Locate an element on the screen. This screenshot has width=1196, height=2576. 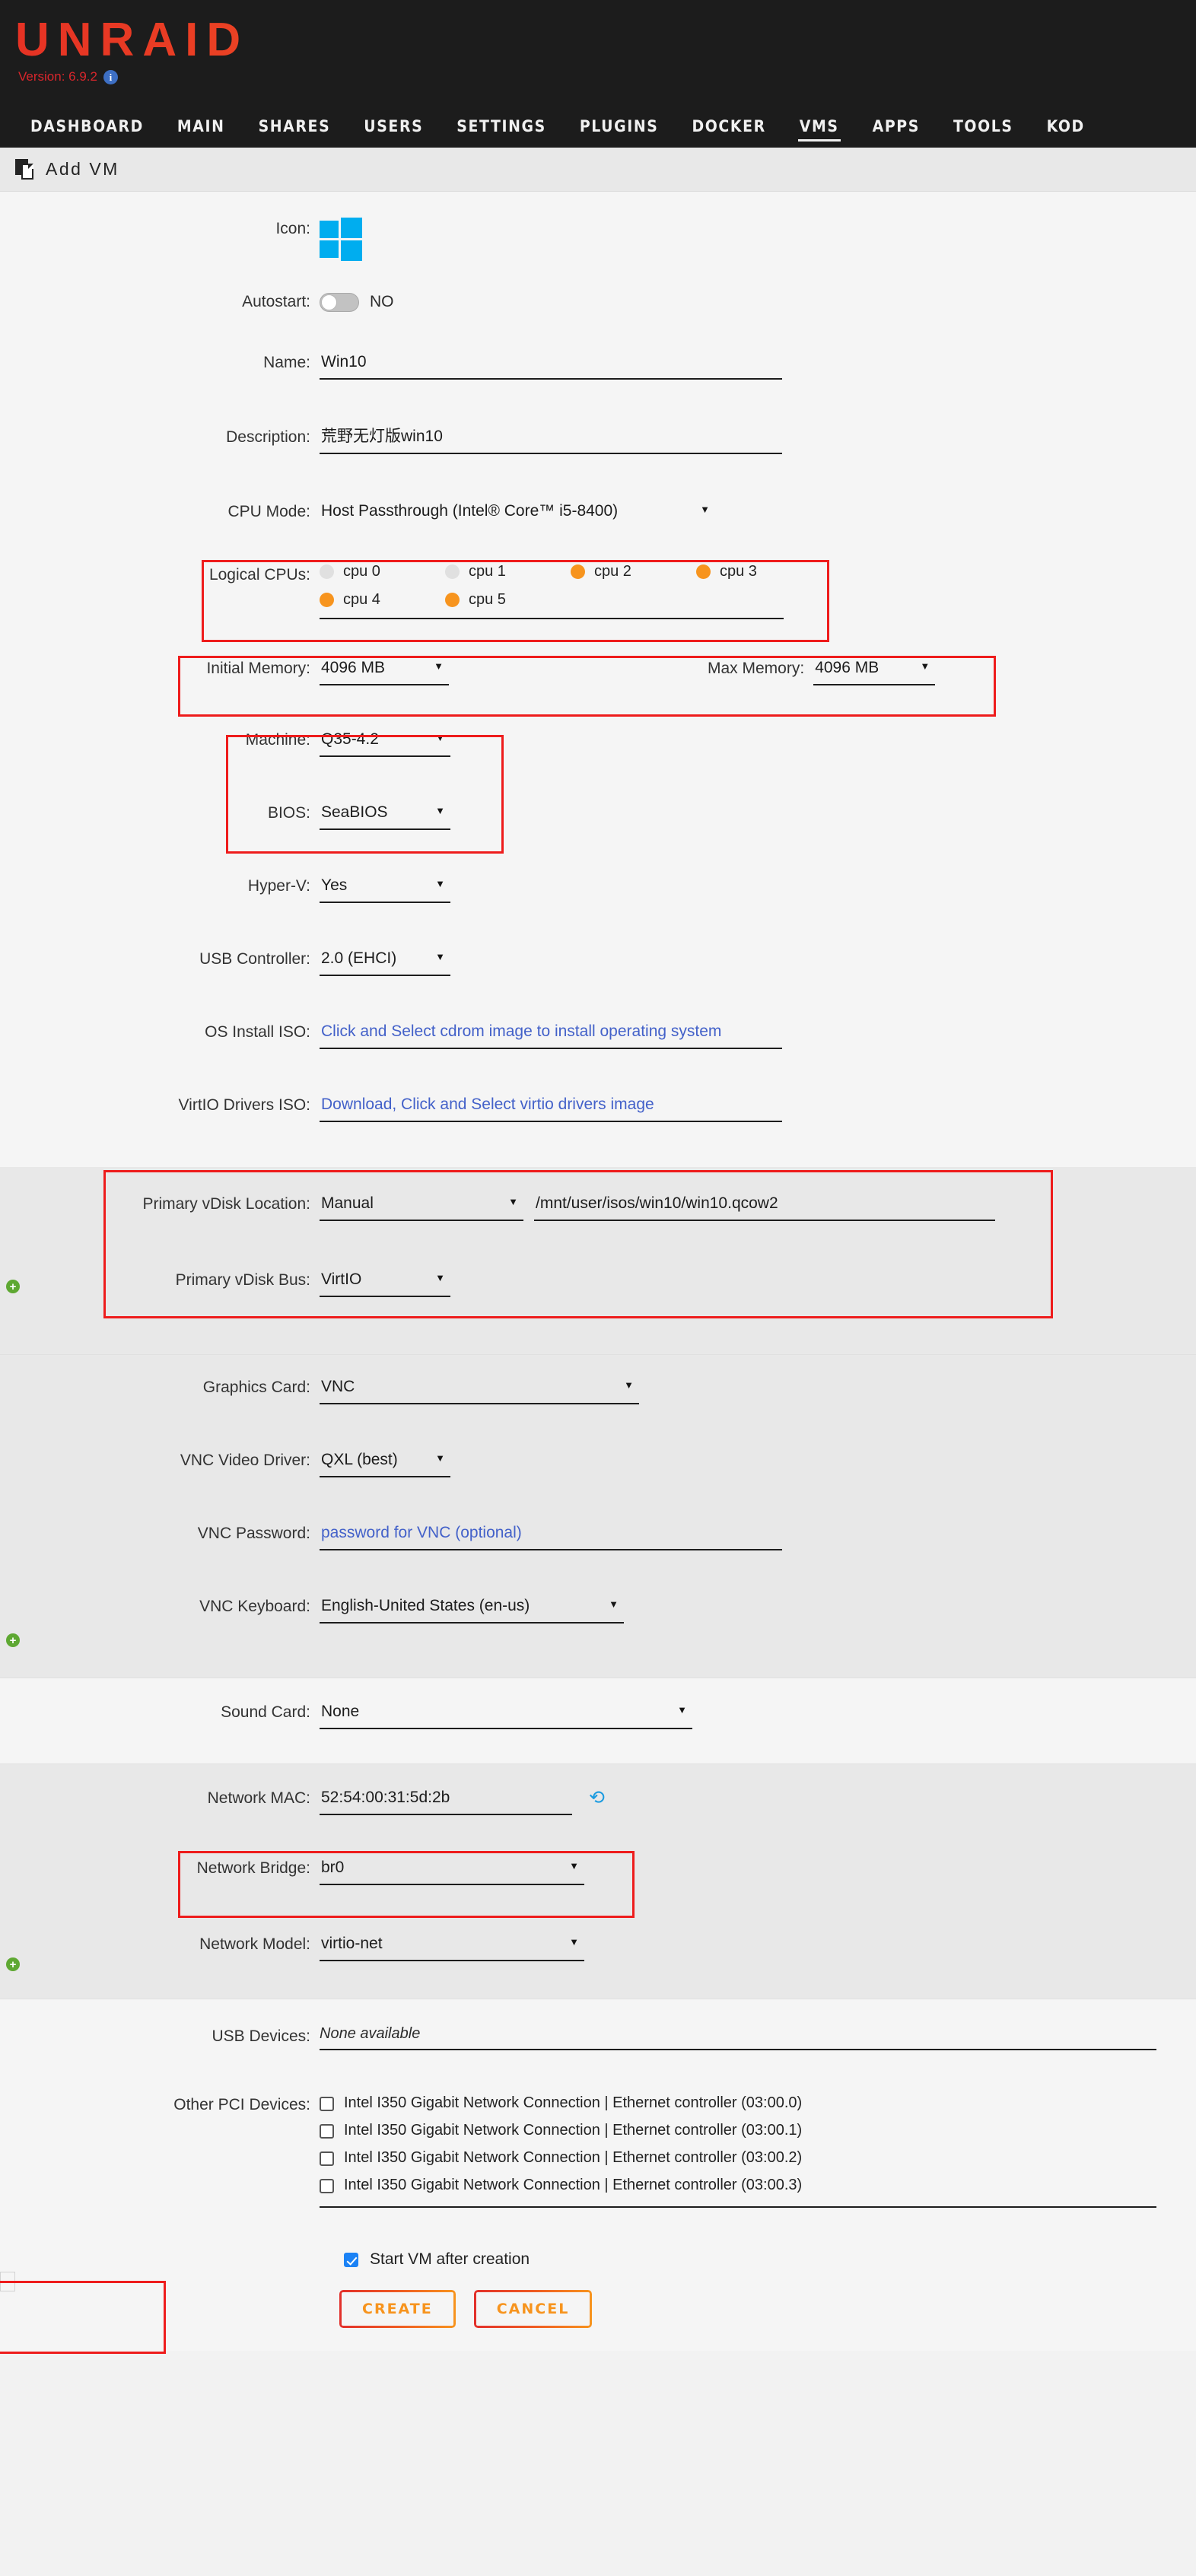
max-memory-label: Max Memory: is located at coordinates (756, 668).